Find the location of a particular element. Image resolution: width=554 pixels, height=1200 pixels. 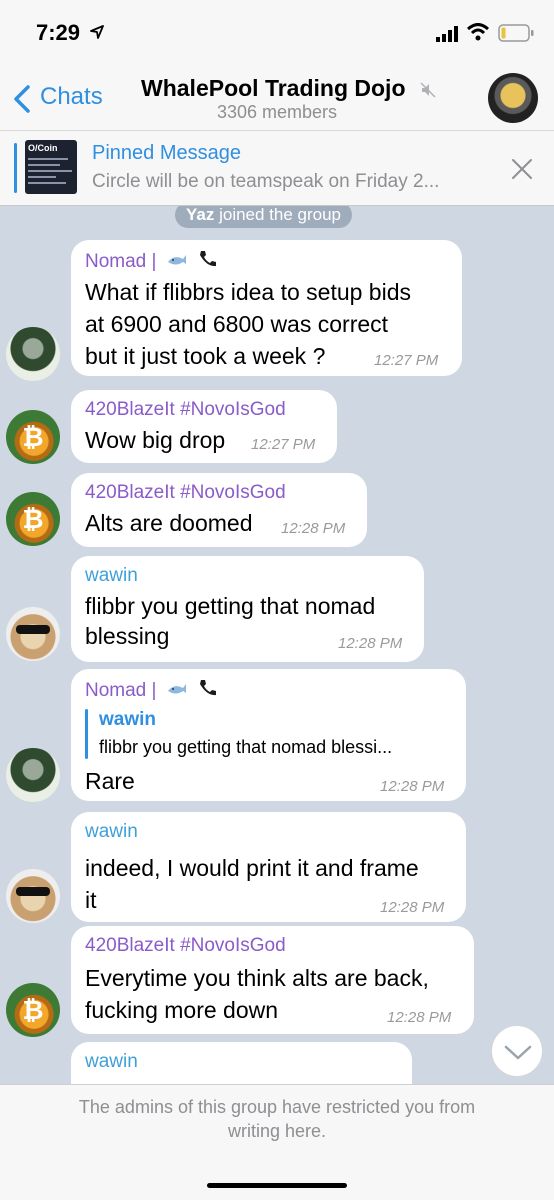

muted-icon is located at coordinates (428, 90).